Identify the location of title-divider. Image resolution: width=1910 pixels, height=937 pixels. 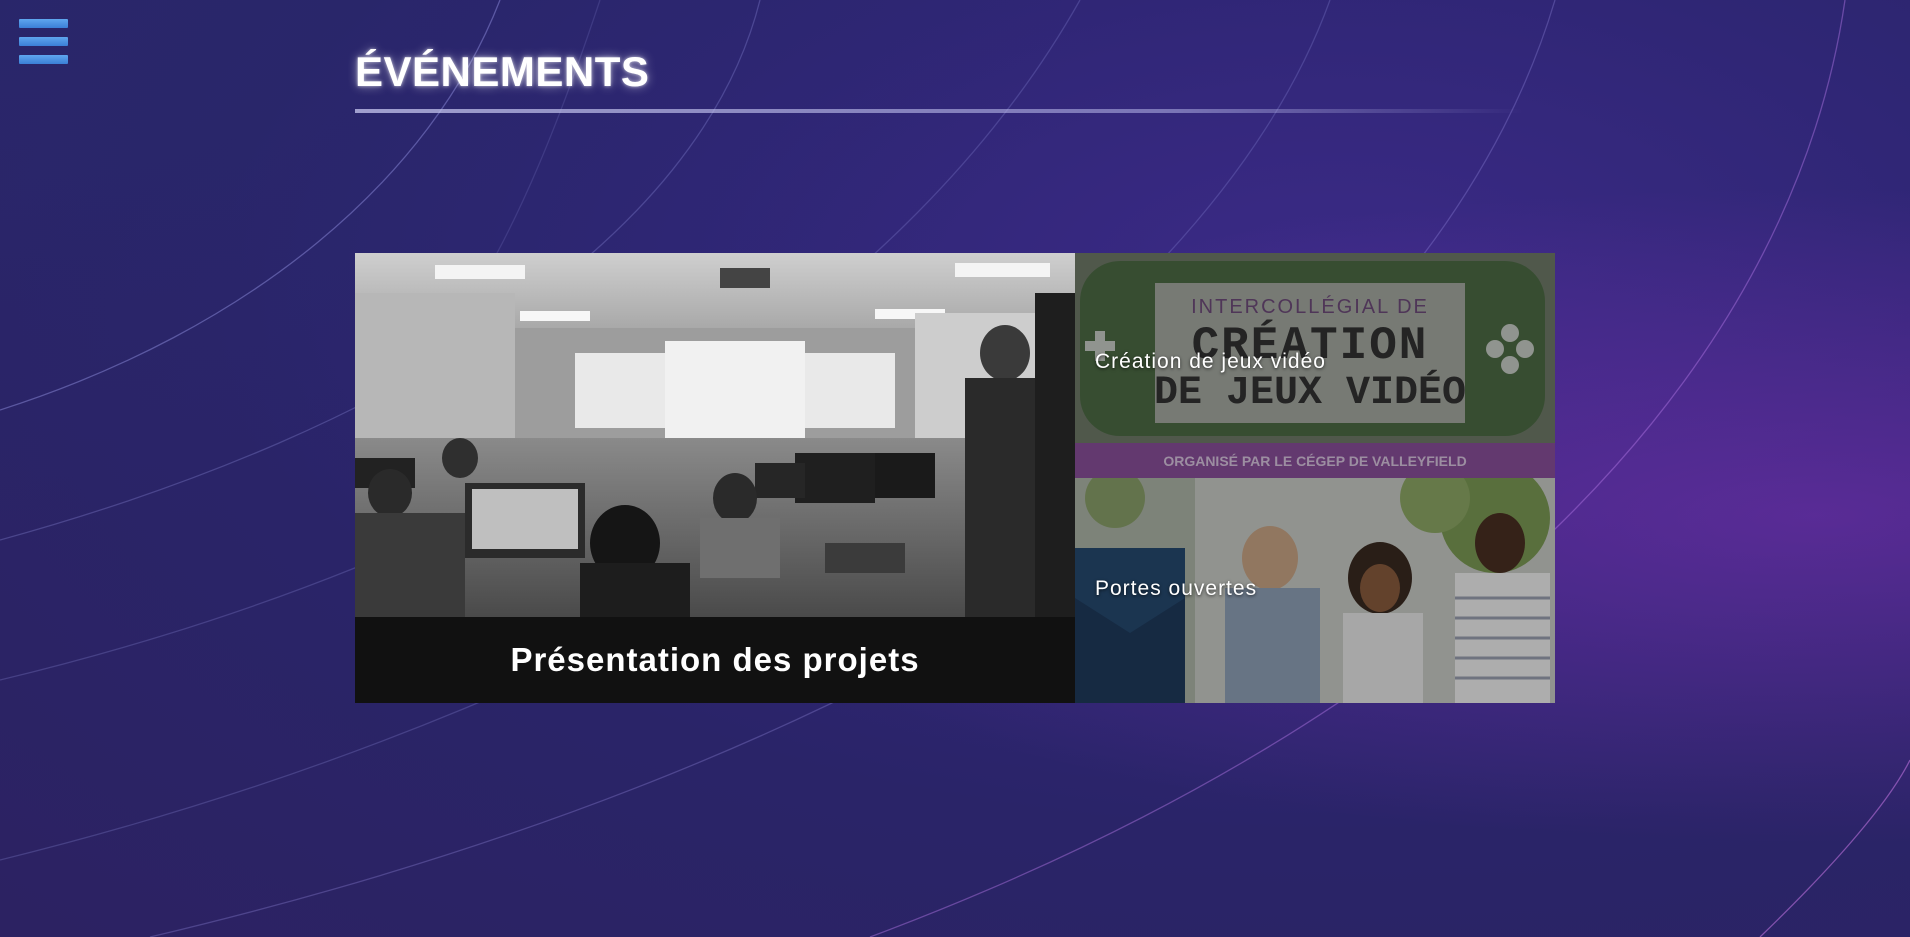
(940, 111).